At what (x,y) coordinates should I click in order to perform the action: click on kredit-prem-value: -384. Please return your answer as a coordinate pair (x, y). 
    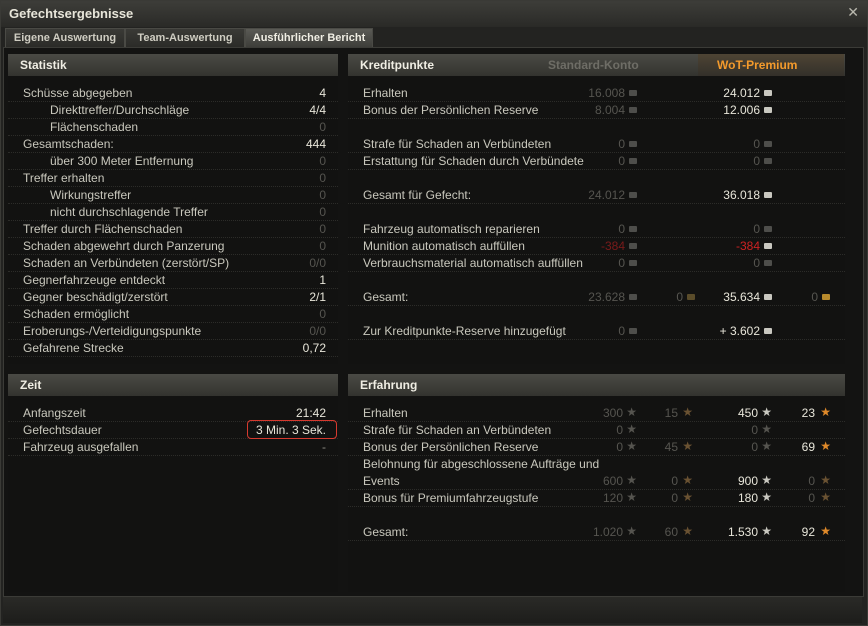
    Looking at the image, I should click on (747, 246).